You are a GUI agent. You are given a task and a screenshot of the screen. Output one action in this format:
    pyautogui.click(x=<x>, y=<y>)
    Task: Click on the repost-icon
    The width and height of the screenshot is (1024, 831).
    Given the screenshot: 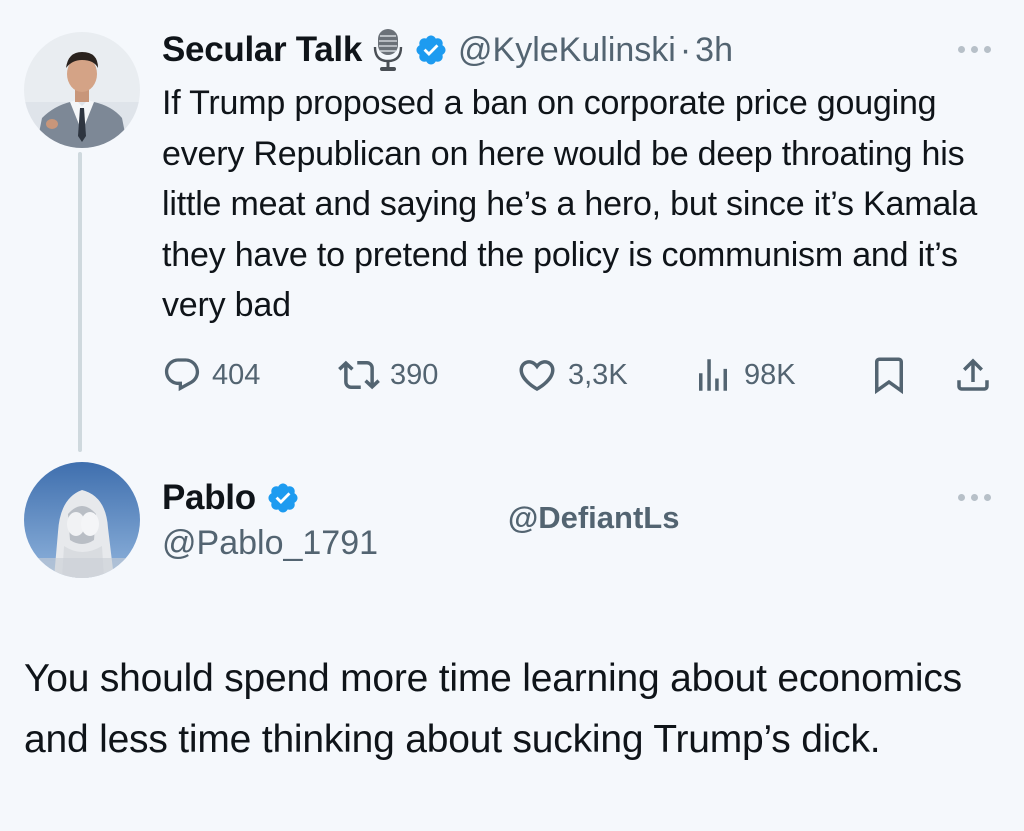 What is the action you would take?
    pyautogui.click(x=359, y=375)
    